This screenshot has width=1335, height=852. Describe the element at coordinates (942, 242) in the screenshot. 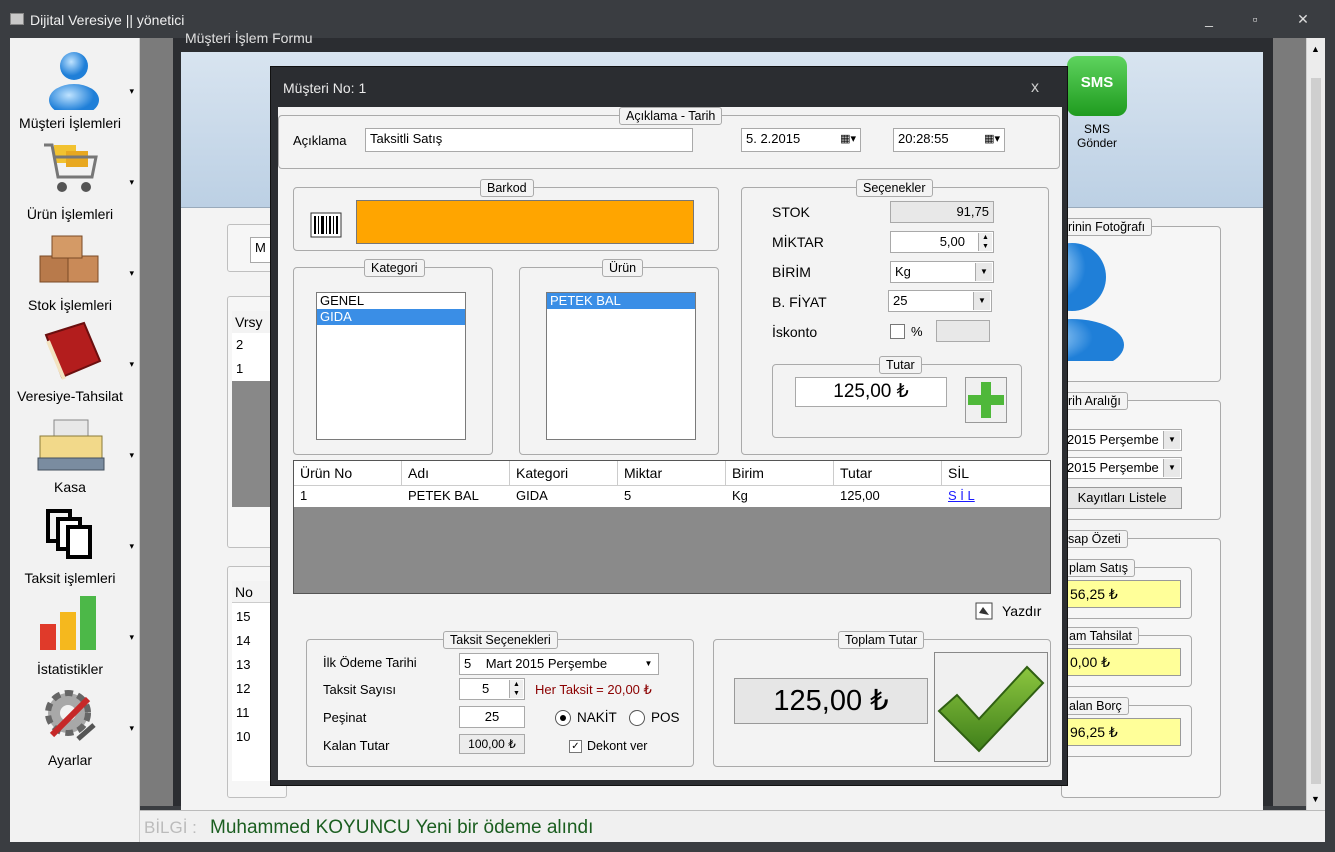

I see `quantity-stepper: 5,00 ▲ ▼` at that location.